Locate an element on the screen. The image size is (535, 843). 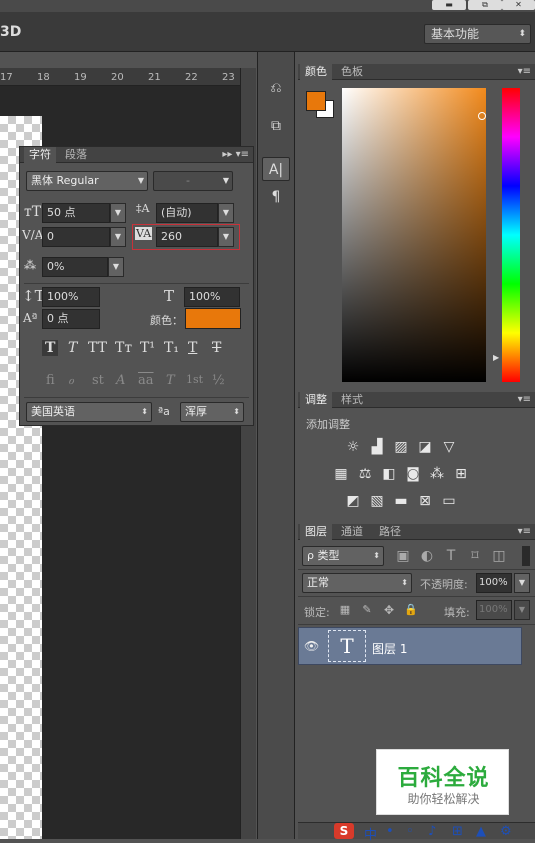
black-white-icon: ◧ is located at coordinates (389, 474).